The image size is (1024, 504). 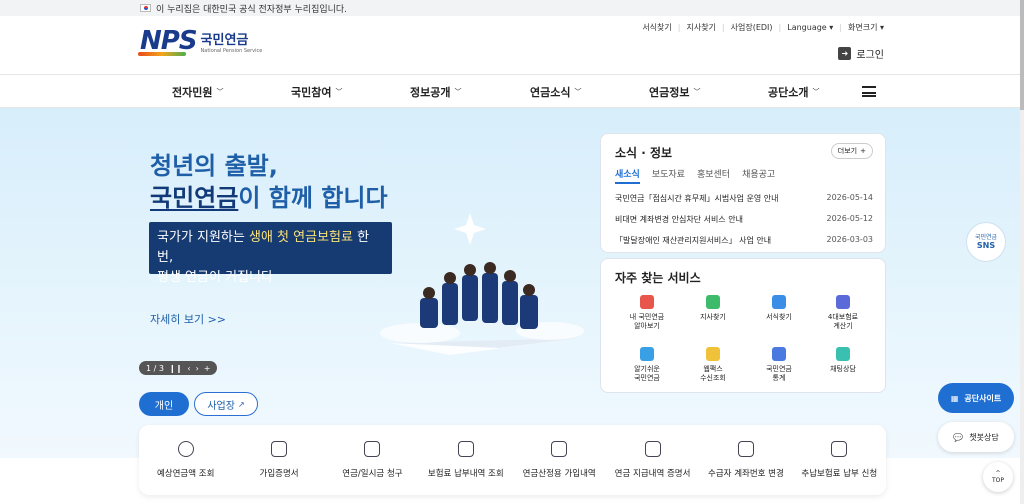 What do you see at coordinates (372, 460) in the screenshot?
I see `quick-claim: 연금/일시금 청구` at bounding box center [372, 460].